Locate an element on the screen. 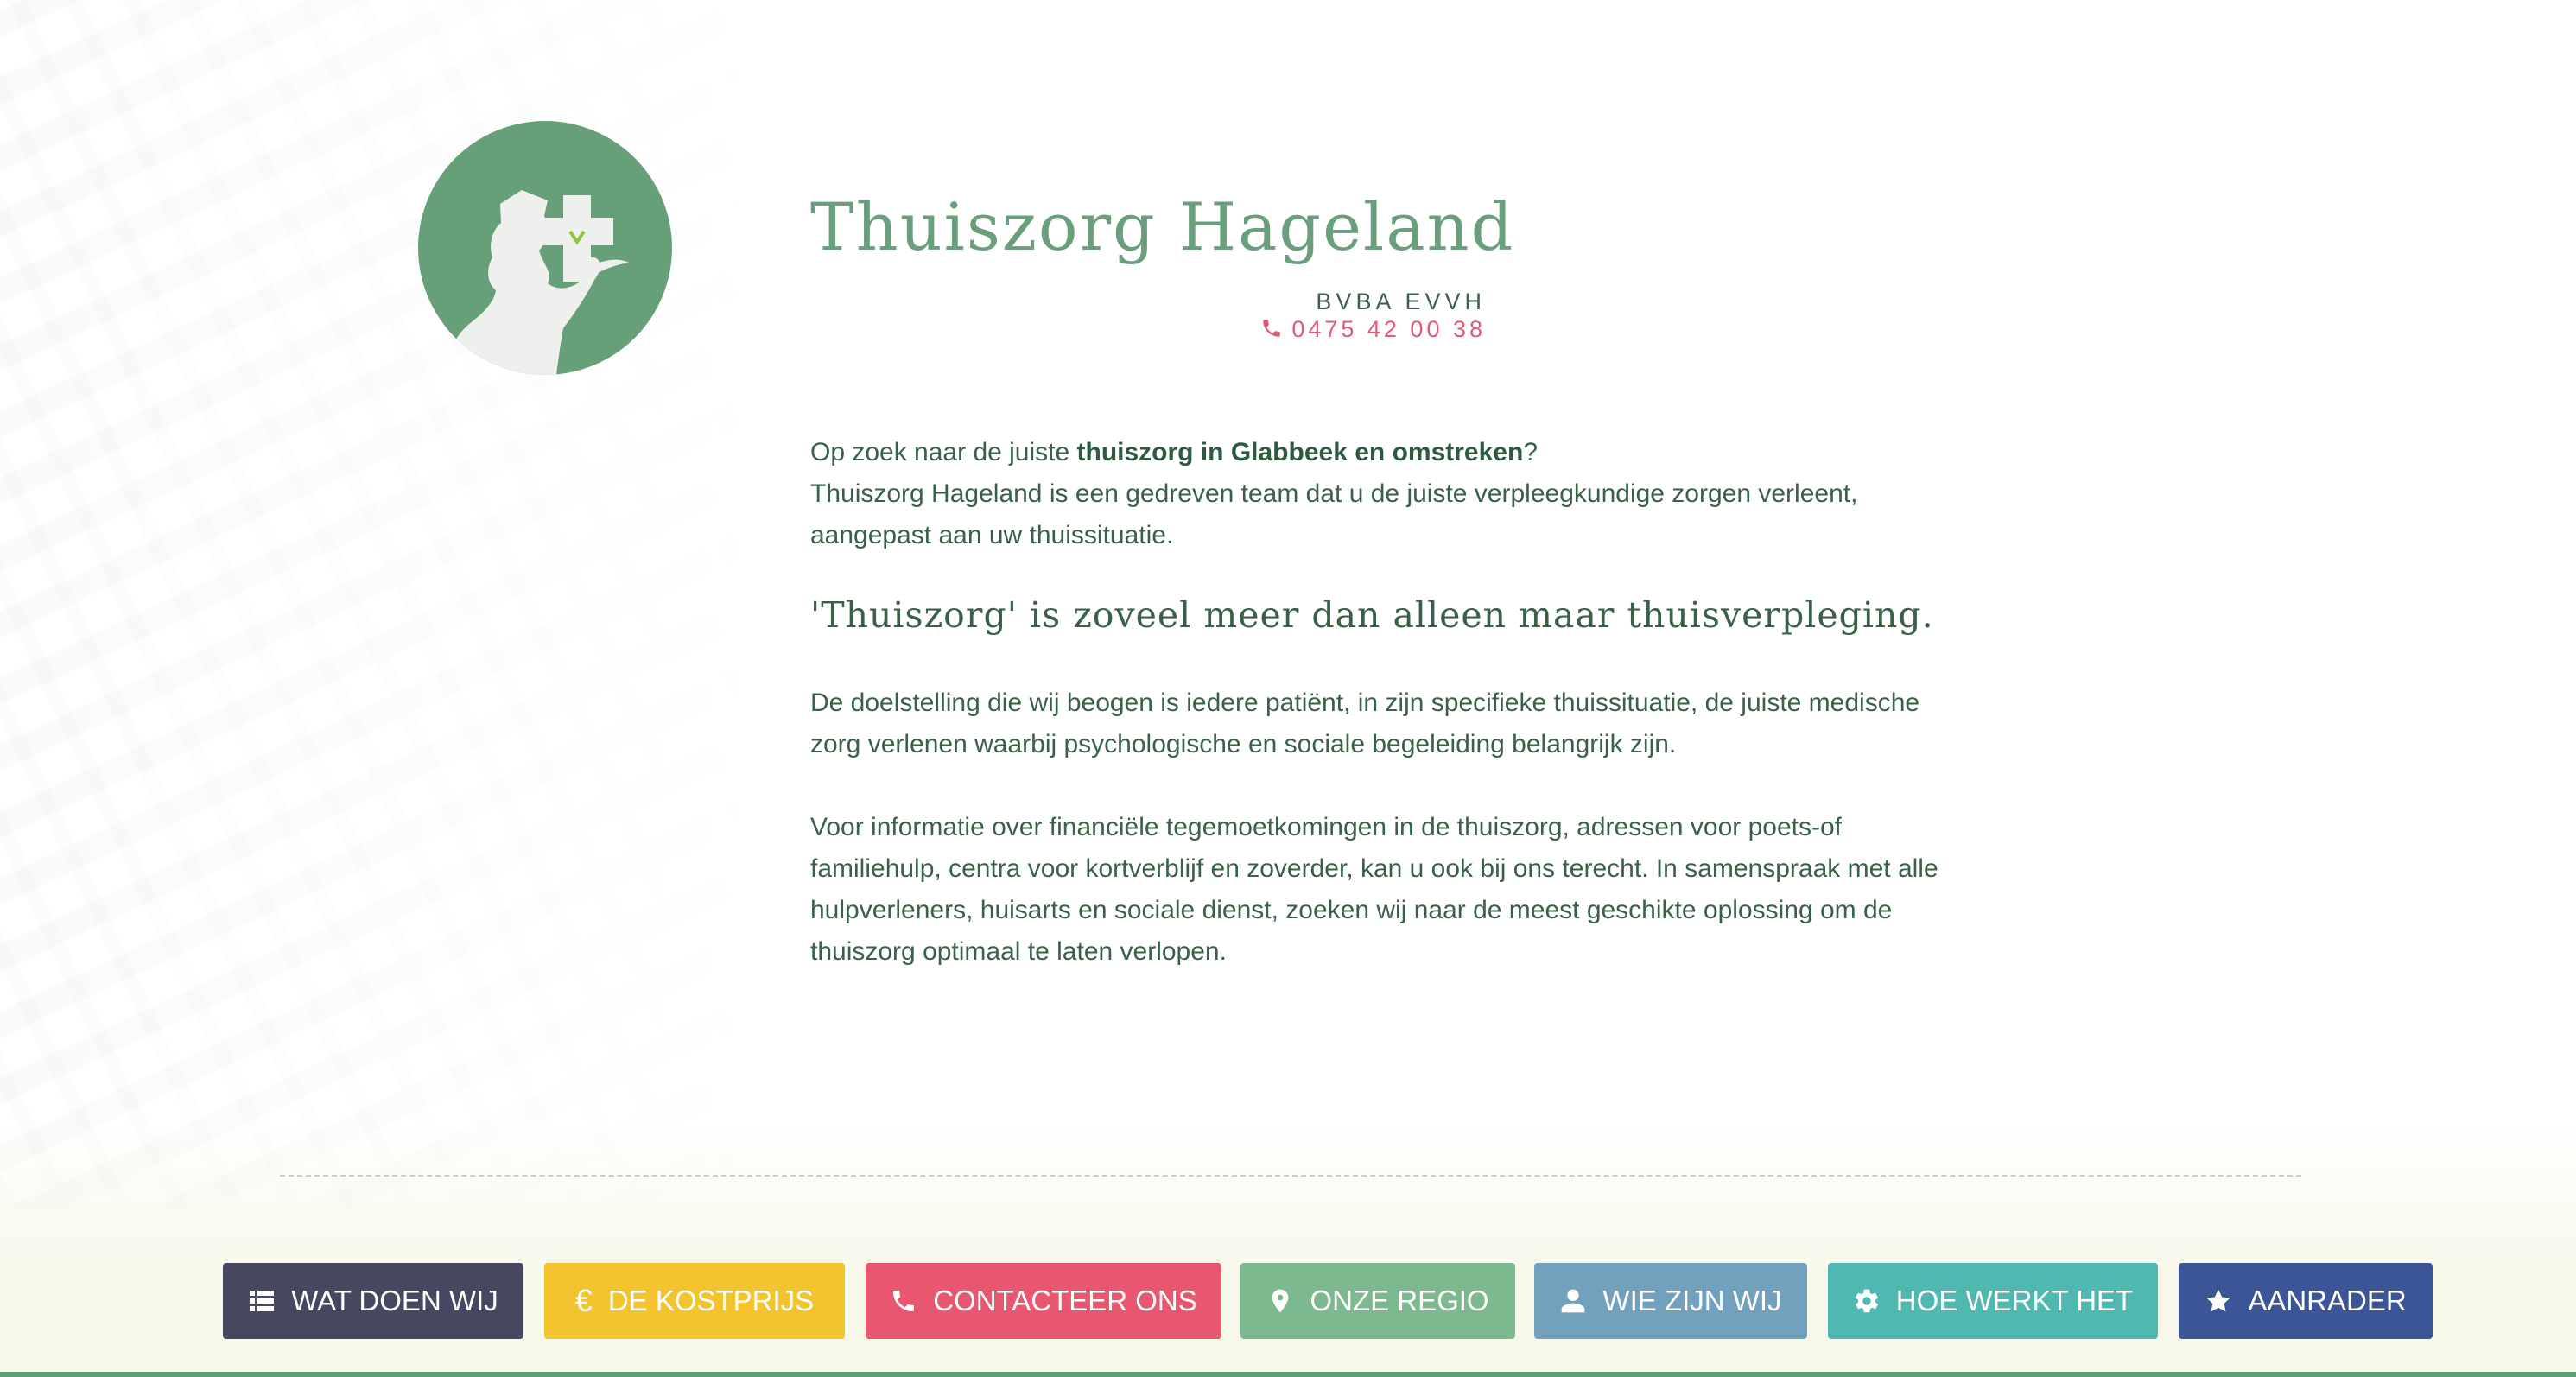  star-icon is located at coordinates (2218, 1301).